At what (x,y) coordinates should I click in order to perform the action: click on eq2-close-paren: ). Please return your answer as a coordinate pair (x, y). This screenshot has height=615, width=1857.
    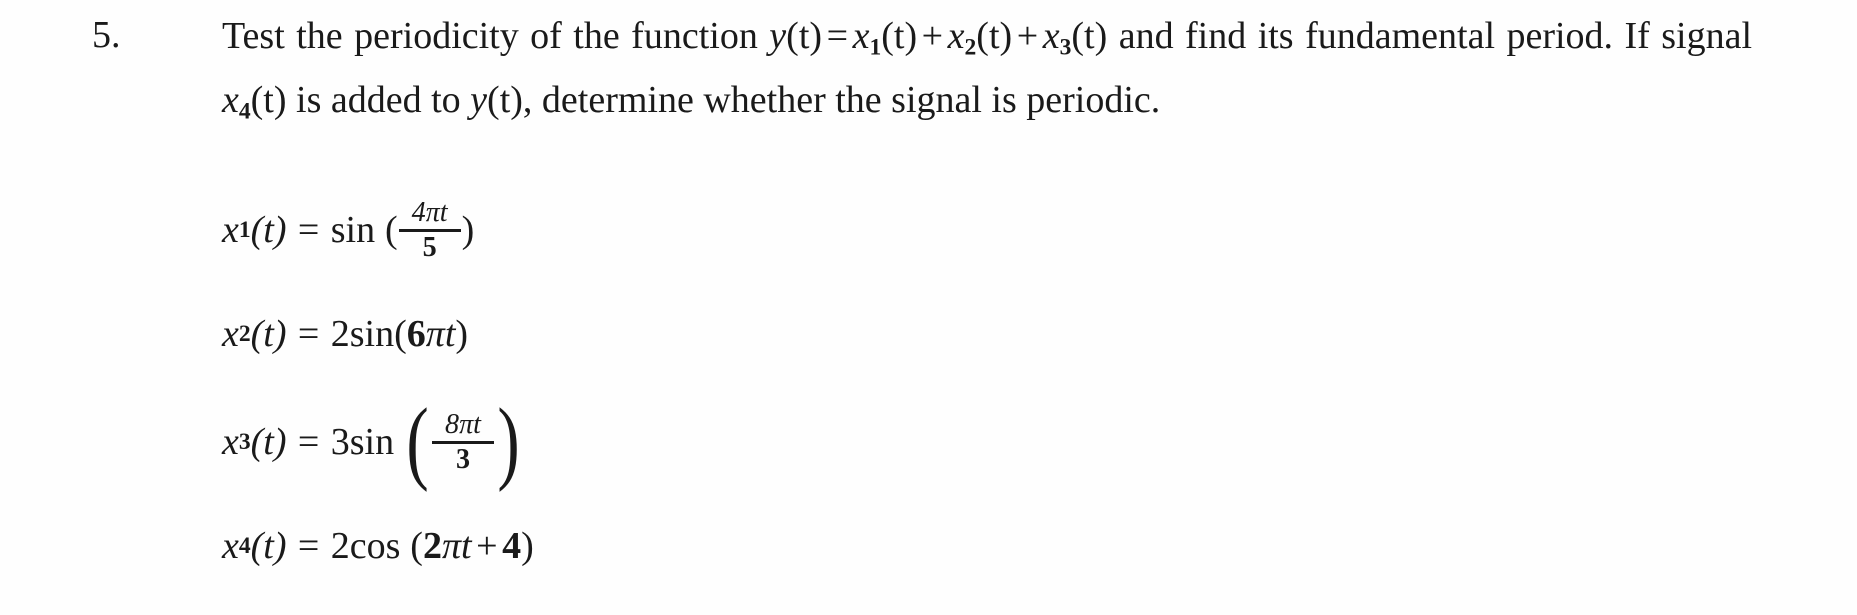
    Looking at the image, I should click on (462, 334).